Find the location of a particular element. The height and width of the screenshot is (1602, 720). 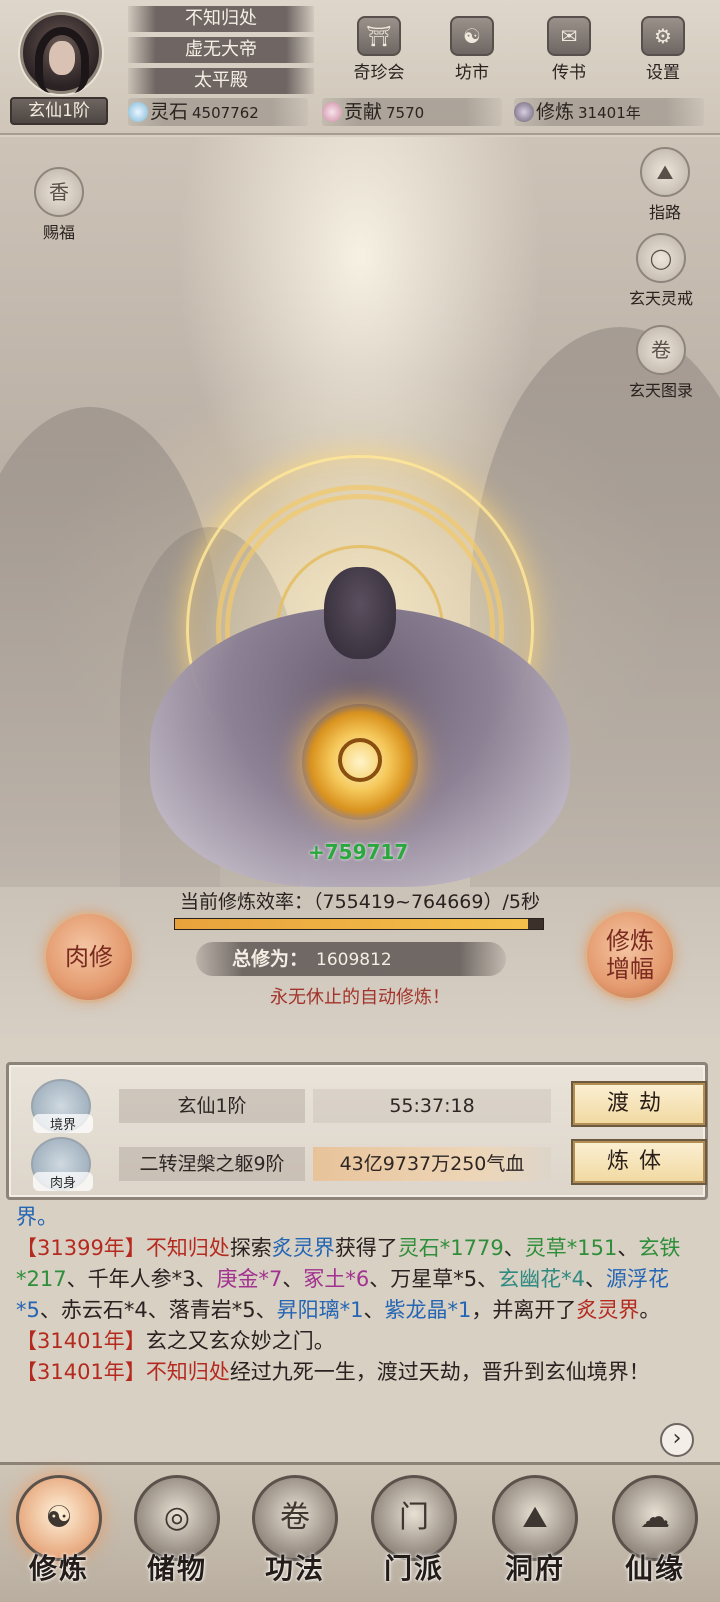

tribulation-button: 渡劫 is located at coordinates (639, 1104).